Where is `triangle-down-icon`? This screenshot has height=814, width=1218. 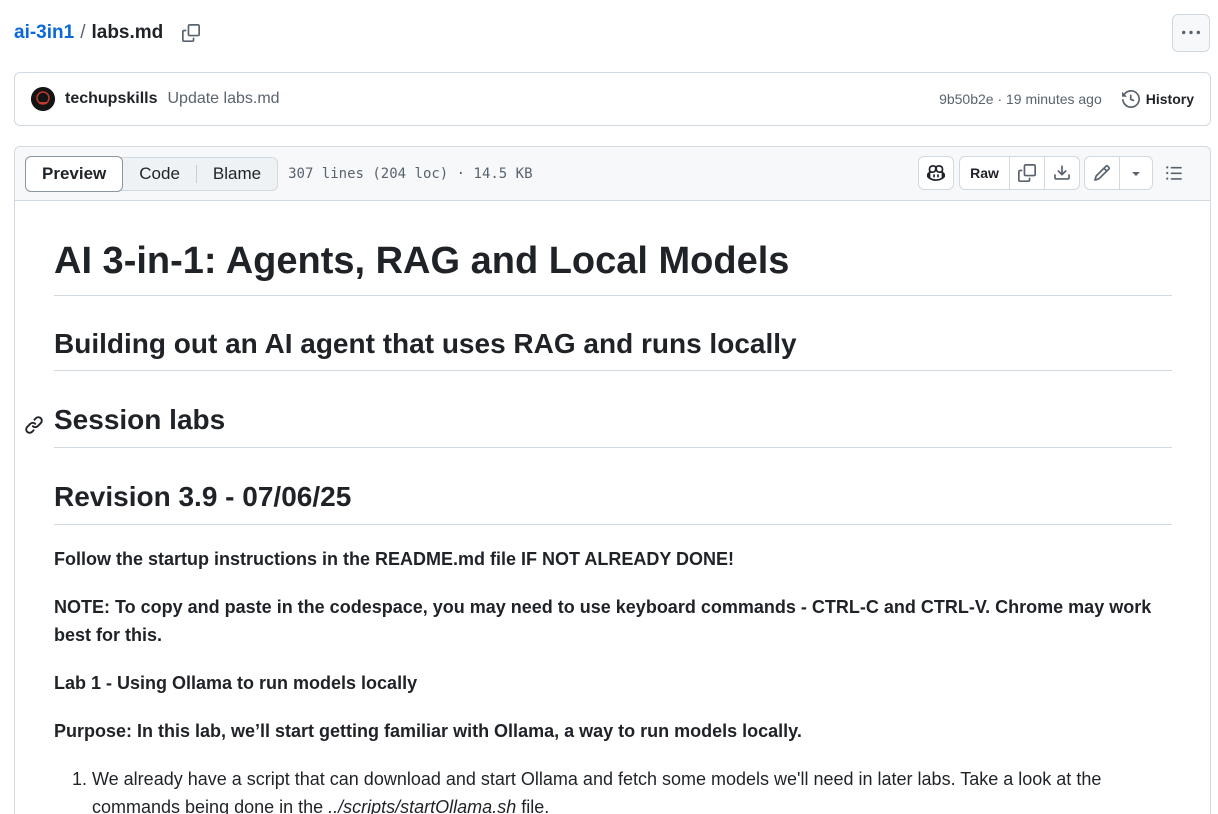
triangle-down-icon is located at coordinates (1136, 174).